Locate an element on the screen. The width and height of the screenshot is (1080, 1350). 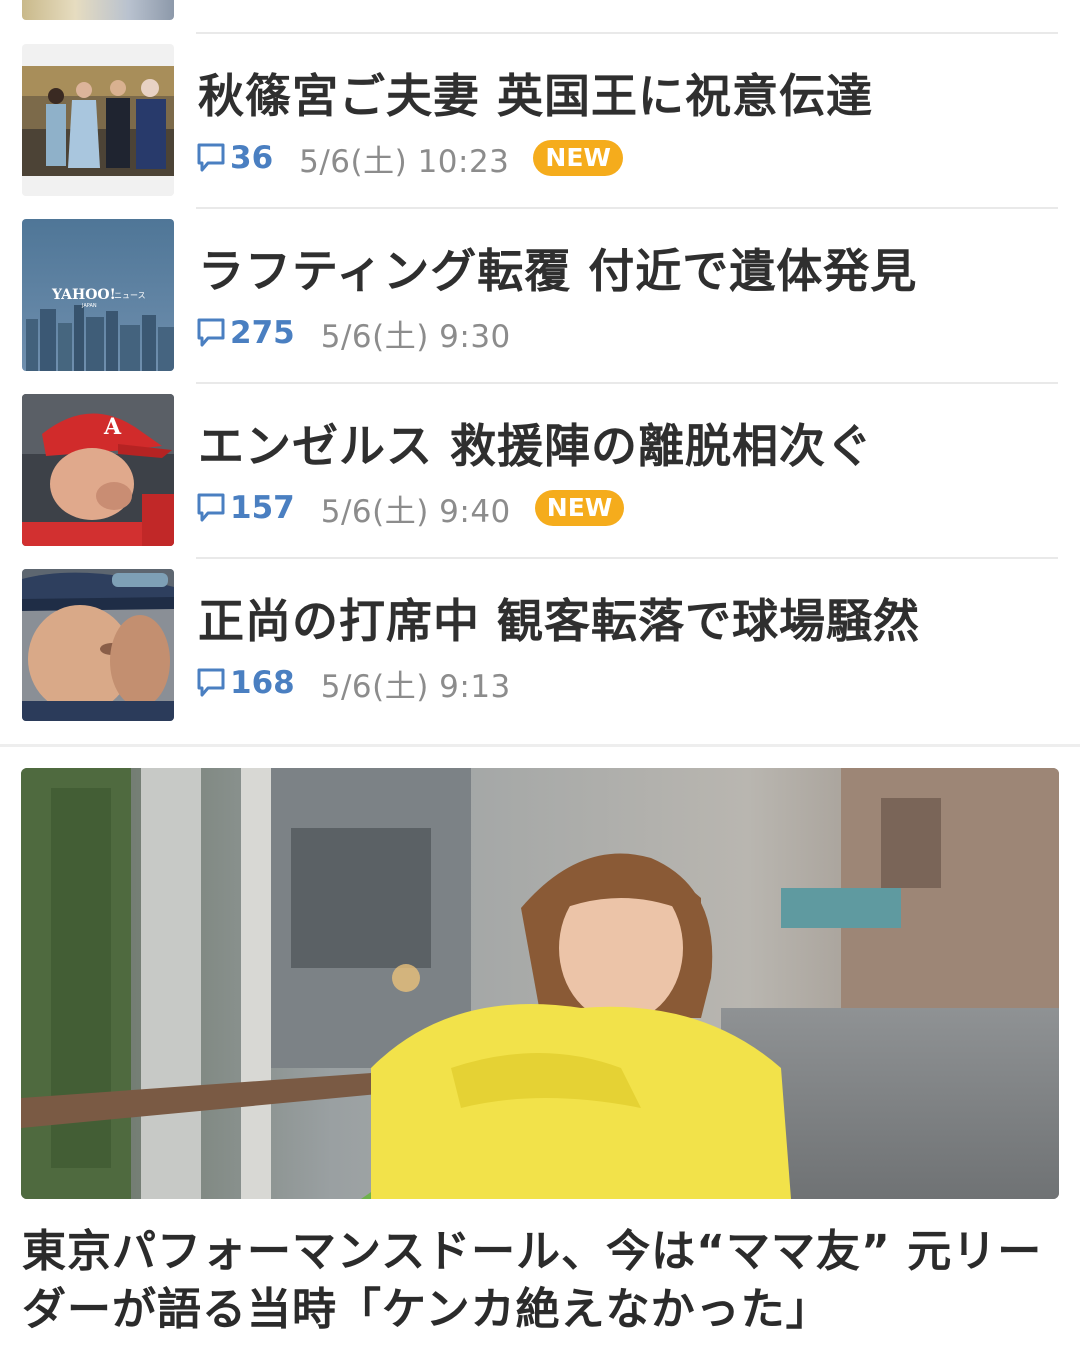
news-item: 秋篠宮ご夫妻 英国王に祝意伝達 36 5/6(土) 10:23 NEW is located at coordinates (540, 121).